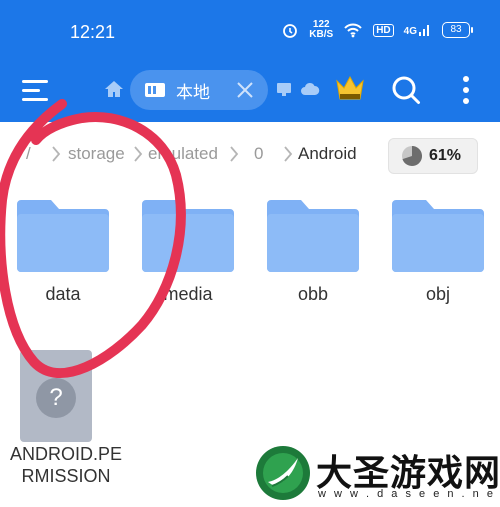 The image size is (500, 507). Describe the element at coordinates (409, 494) in the screenshot. I see `watermark-url: w w w . d a s e e n . n e t` at that location.